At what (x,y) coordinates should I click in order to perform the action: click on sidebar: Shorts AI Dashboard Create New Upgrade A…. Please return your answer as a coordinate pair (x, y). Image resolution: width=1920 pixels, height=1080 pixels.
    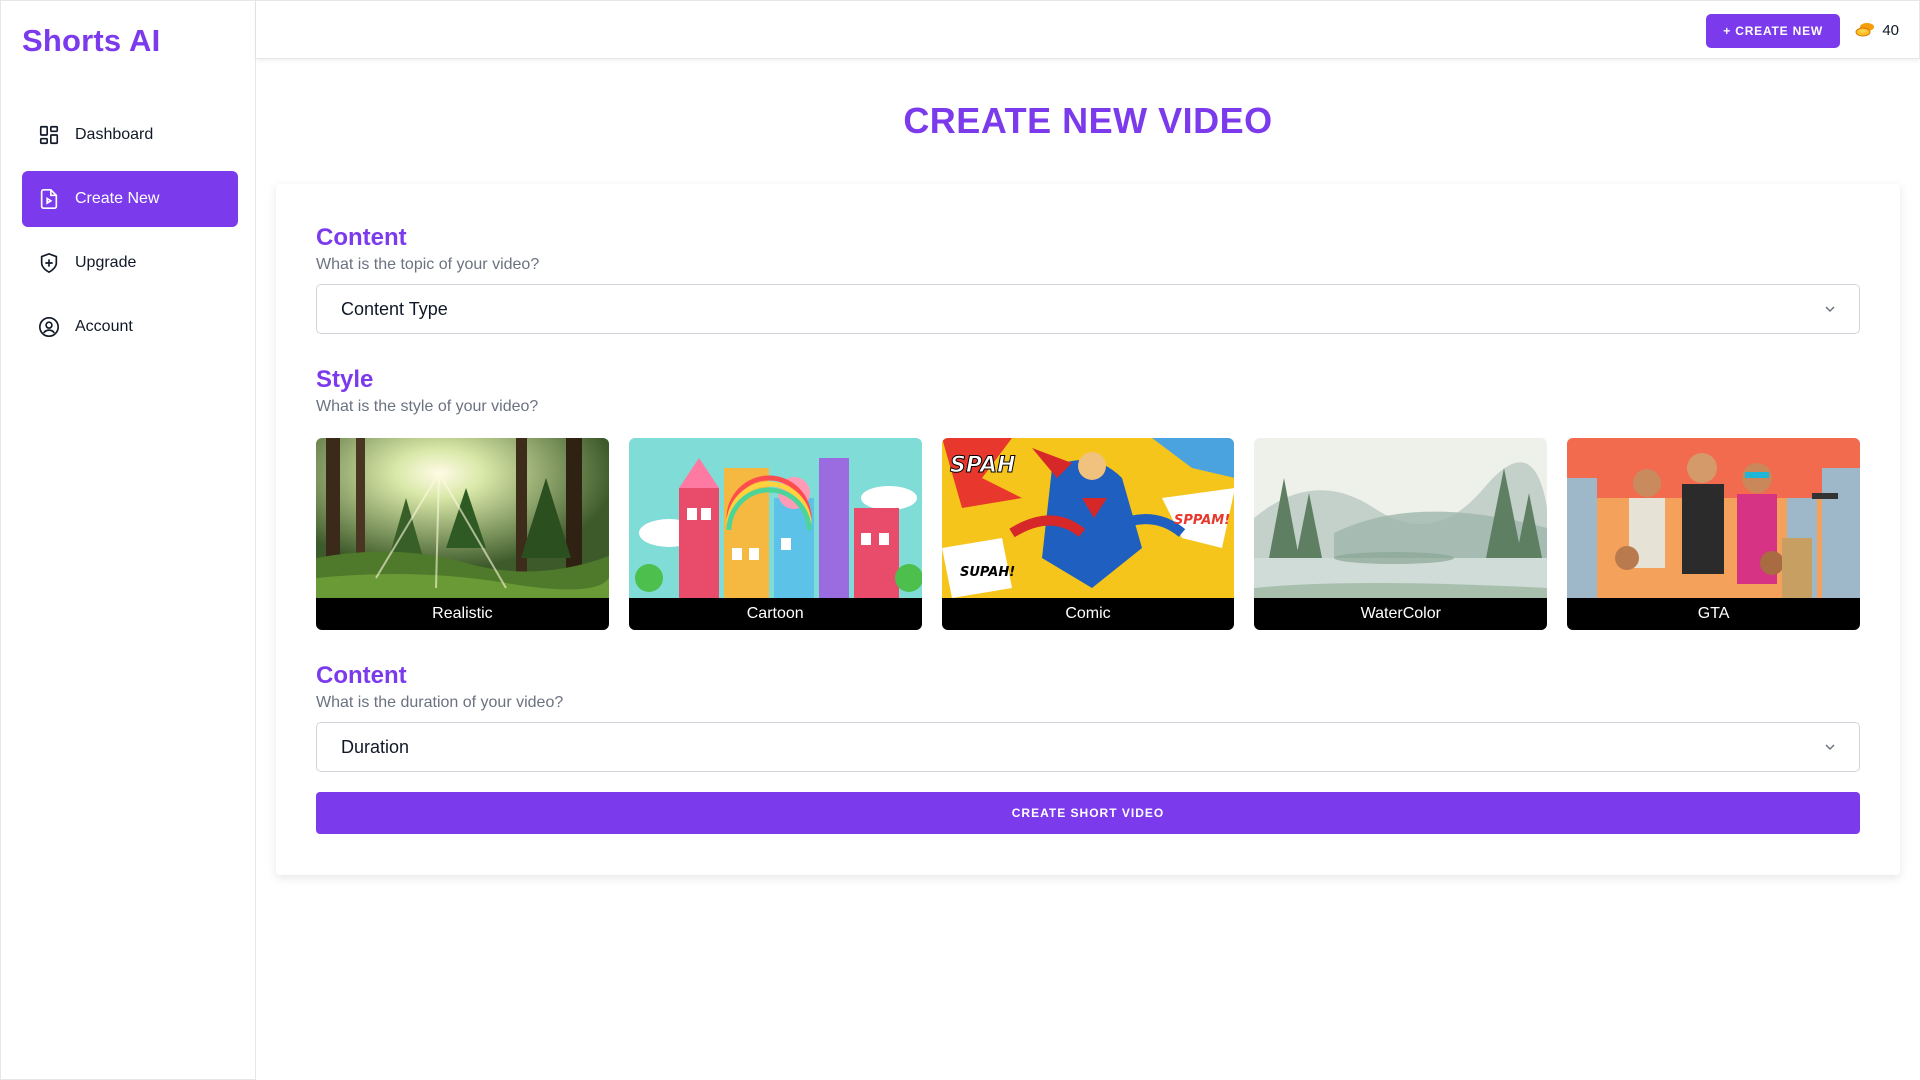
    Looking at the image, I should click on (128, 540).